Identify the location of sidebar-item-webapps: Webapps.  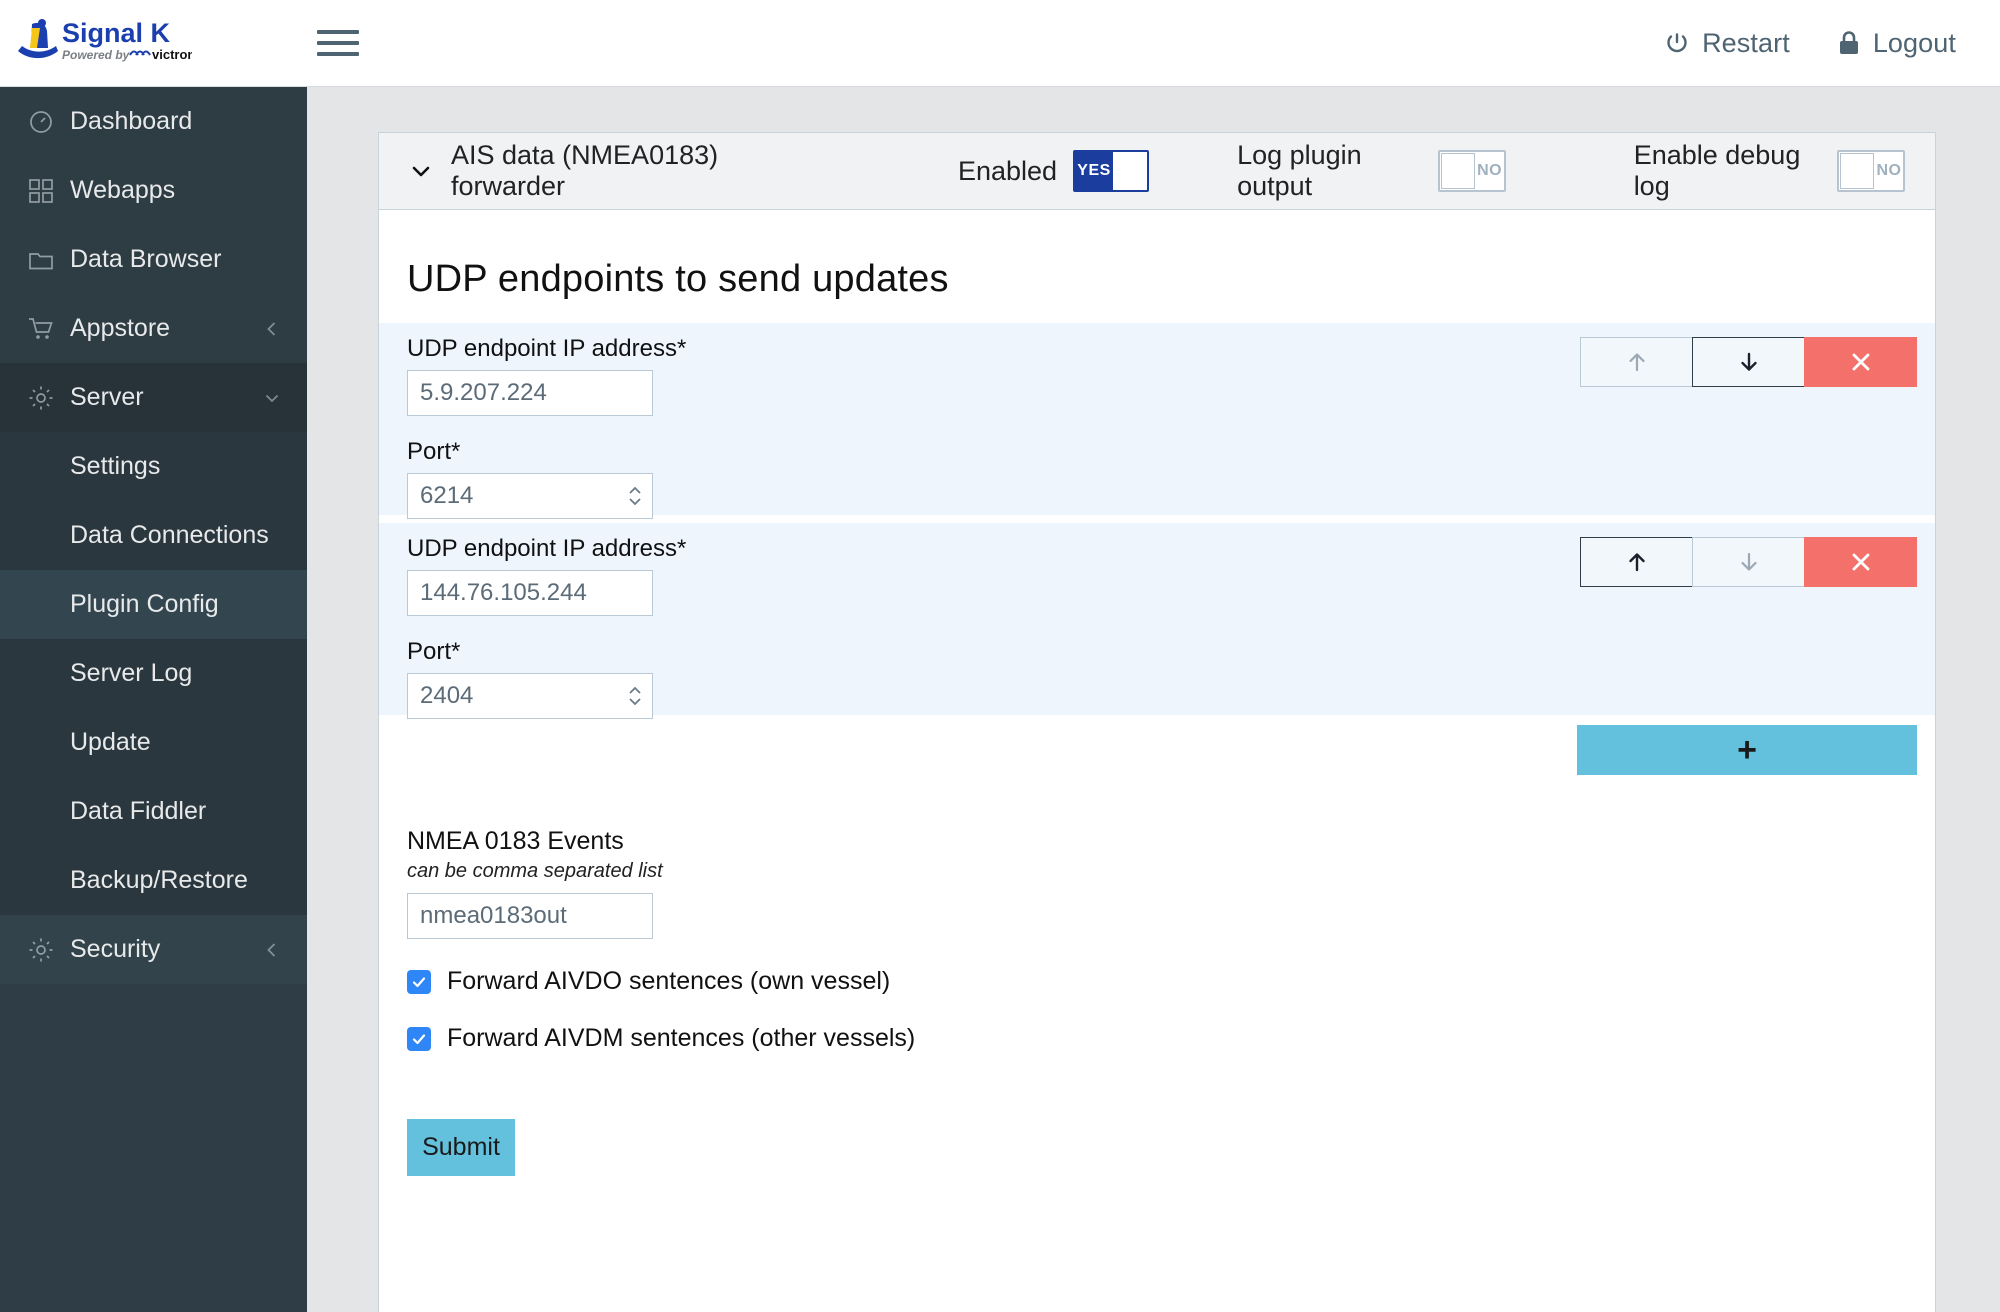
(153, 190).